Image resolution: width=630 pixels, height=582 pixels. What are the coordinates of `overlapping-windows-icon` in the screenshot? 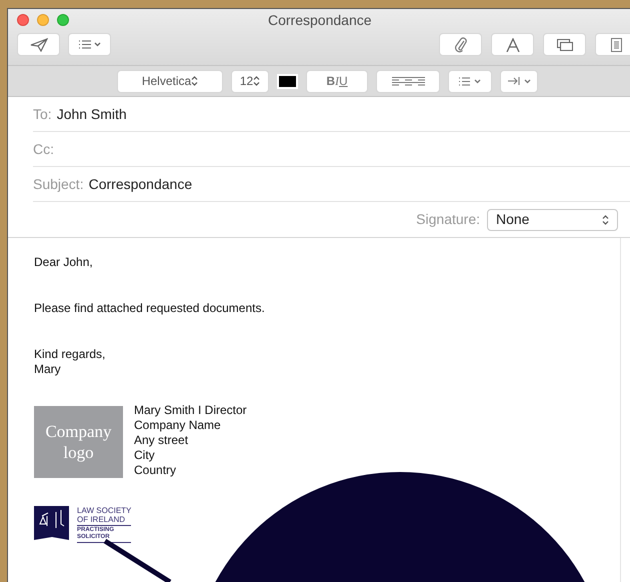 It's located at (564, 44).